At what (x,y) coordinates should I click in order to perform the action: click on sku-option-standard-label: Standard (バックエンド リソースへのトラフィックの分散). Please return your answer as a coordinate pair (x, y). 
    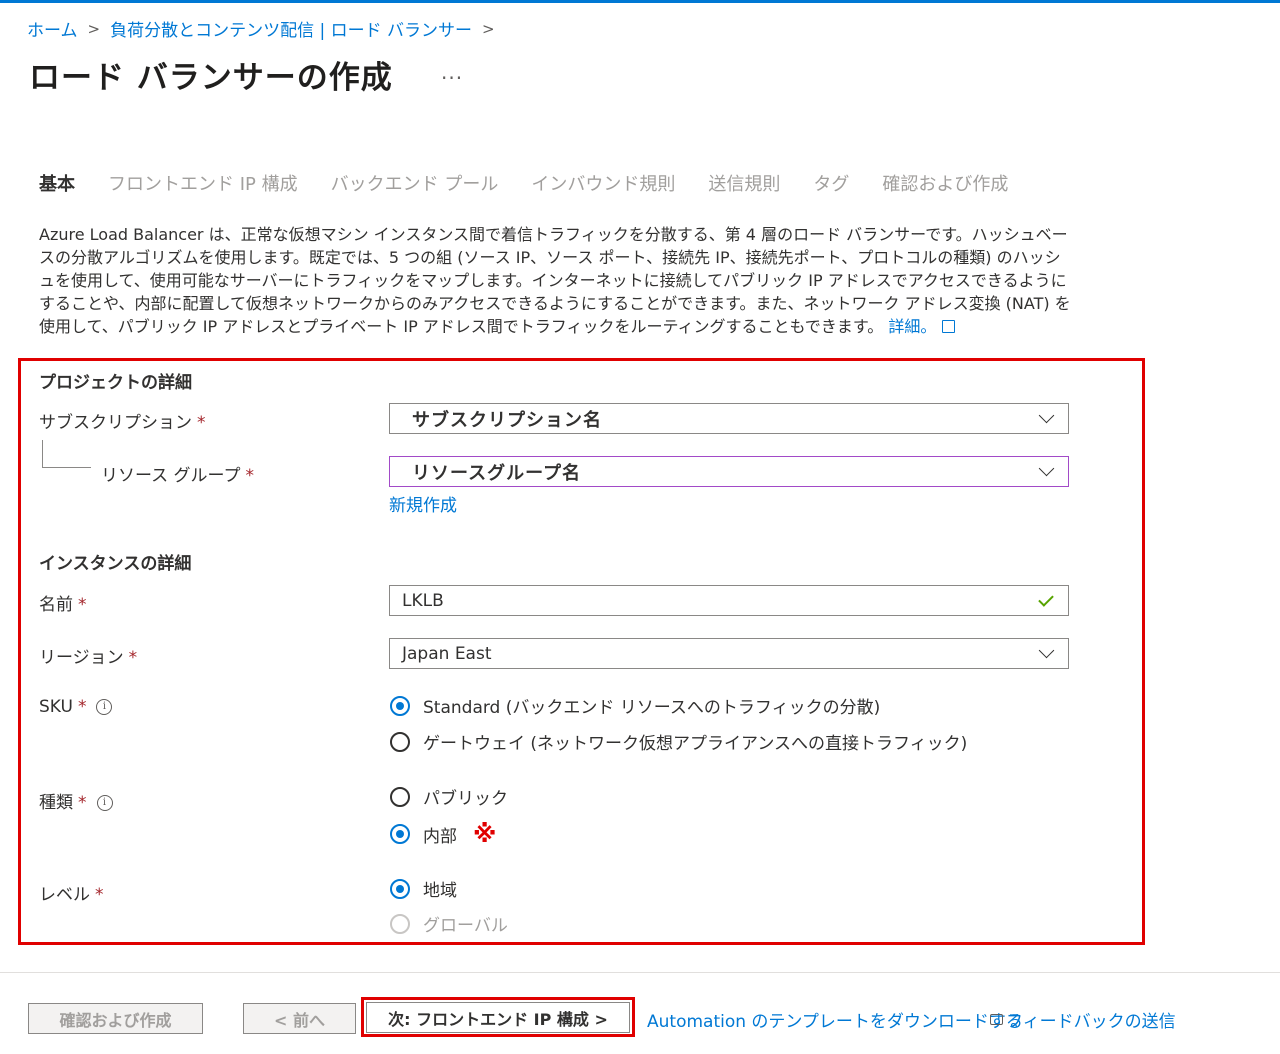
    Looking at the image, I should click on (652, 708).